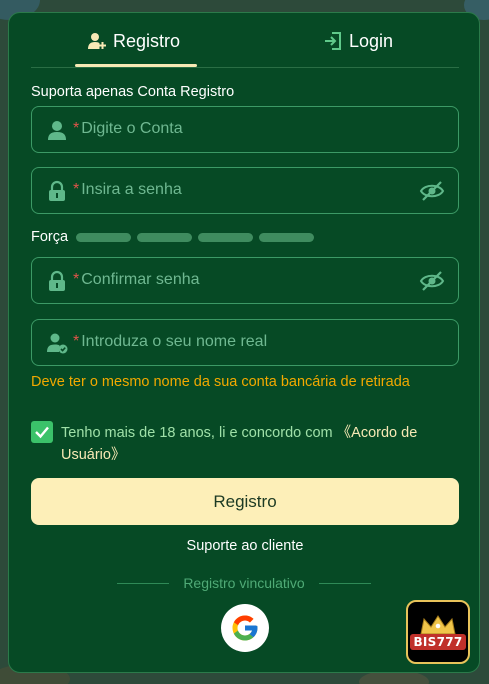 This screenshot has width=489, height=684. I want to click on tab-registro-label: Registro, so click(147, 40).